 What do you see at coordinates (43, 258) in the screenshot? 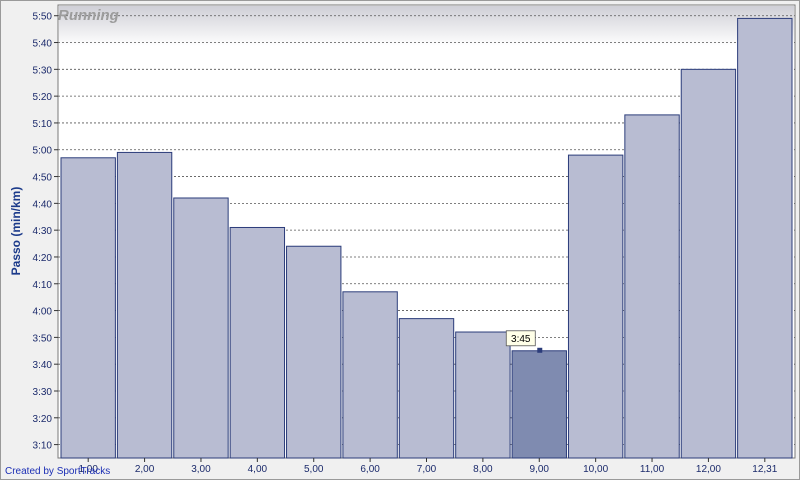
I see `y-tick-label: 4:20` at bounding box center [43, 258].